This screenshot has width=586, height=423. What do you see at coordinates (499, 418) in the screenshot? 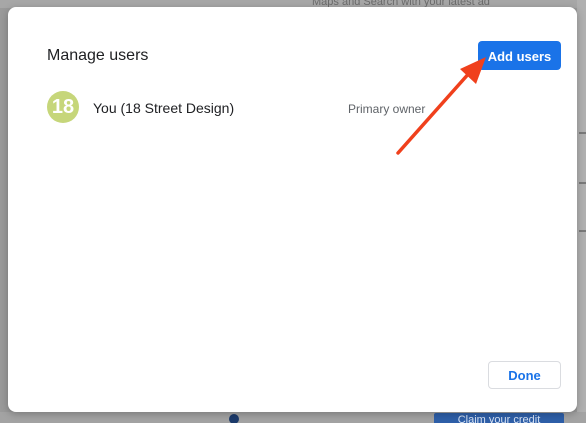
I see `background-claim-button: Claim your credit` at bounding box center [499, 418].